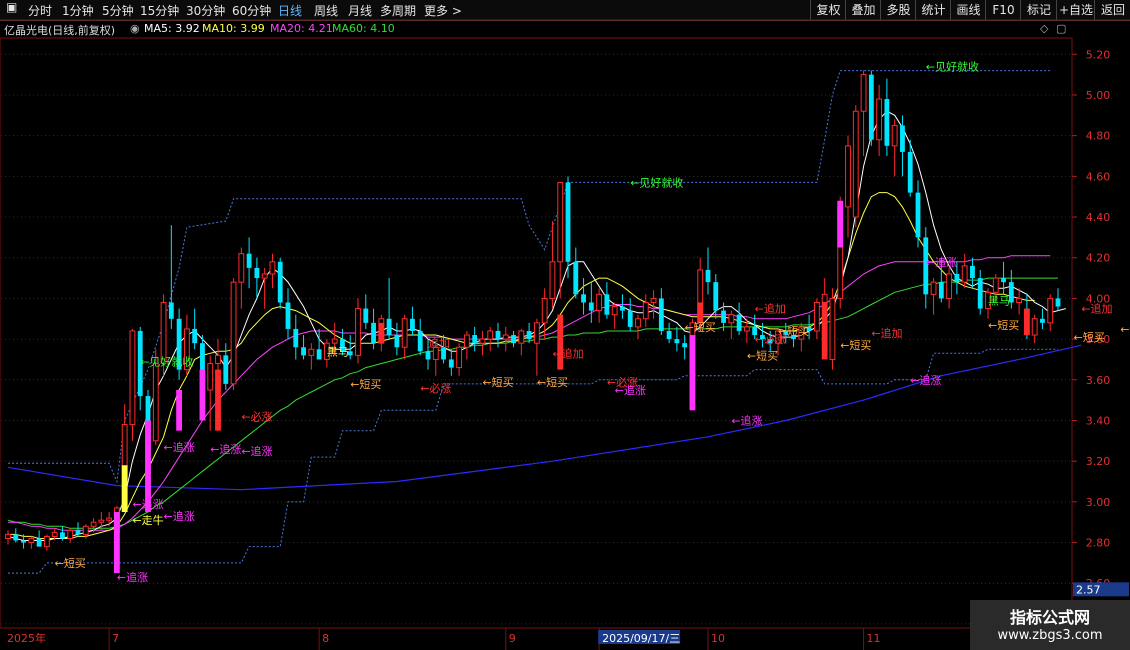 Image resolution: width=1130 pixels, height=650 pixels. I want to click on signal-bar-yellow, so click(124, 489).